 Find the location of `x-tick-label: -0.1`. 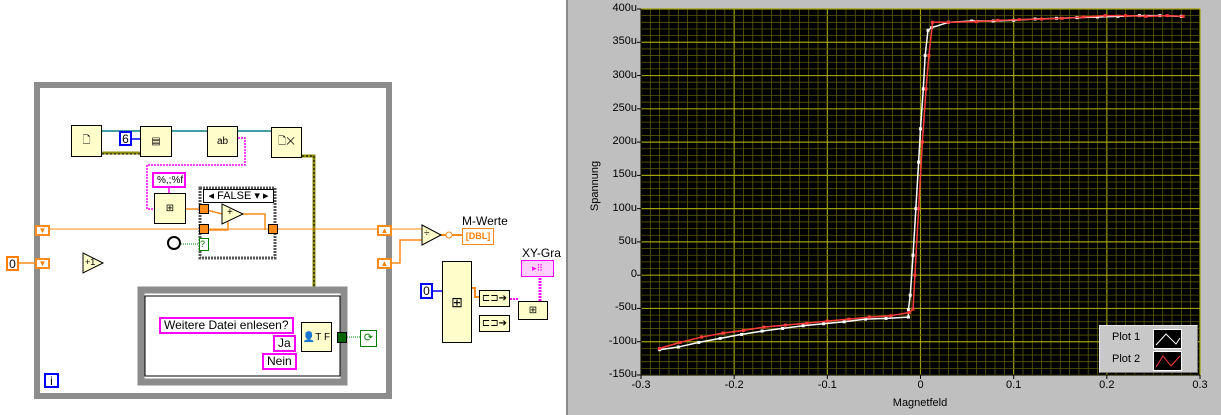

x-tick-label: -0.1 is located at coordinates (827, 385).